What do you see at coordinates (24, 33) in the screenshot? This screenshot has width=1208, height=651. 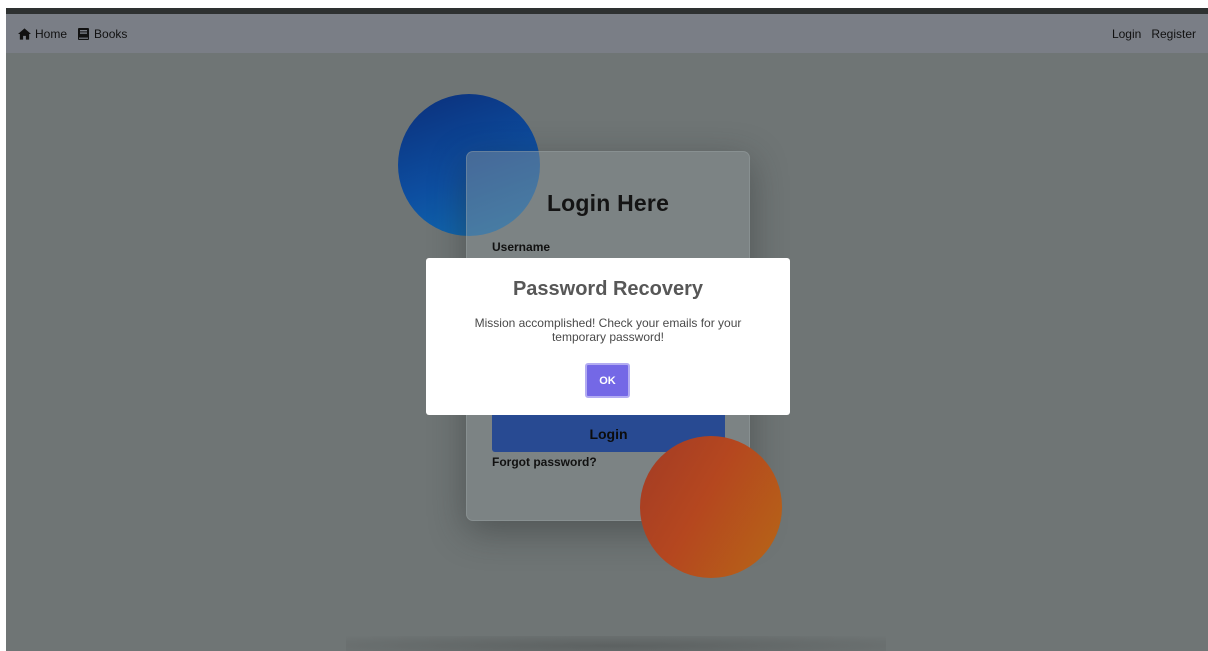 I see `home-icon` at bounding box center [24, 33].